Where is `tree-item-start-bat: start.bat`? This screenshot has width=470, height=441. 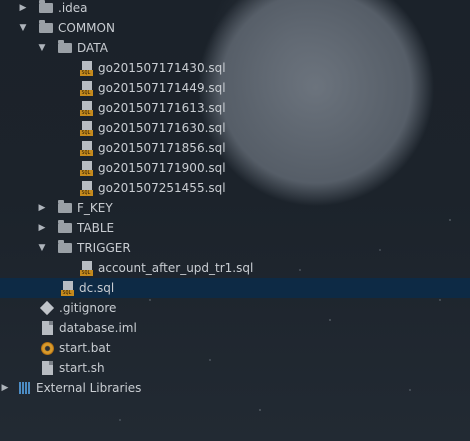 tree-item-start-bat: start.bat is located at coordinates (235, 348).